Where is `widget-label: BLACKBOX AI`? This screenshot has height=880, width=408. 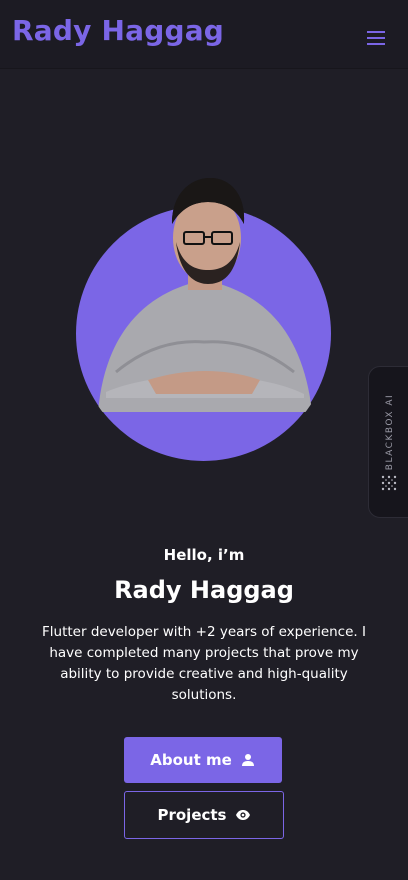
widget-label: BLACKBOX AI is located at coordinates (390, 432).